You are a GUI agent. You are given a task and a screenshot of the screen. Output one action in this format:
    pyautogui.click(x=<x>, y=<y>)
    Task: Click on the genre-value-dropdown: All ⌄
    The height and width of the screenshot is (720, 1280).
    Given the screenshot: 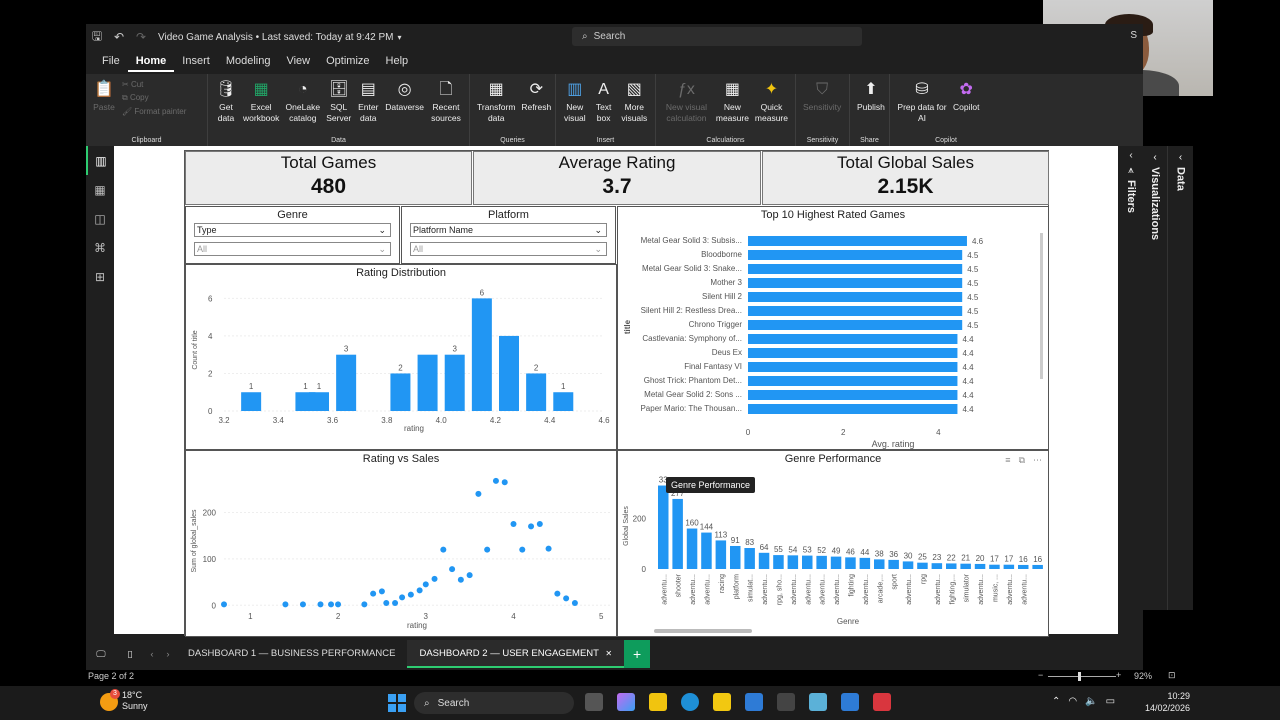 What is the action you would take?
    pyautogui.click(x=292, y=249)
    